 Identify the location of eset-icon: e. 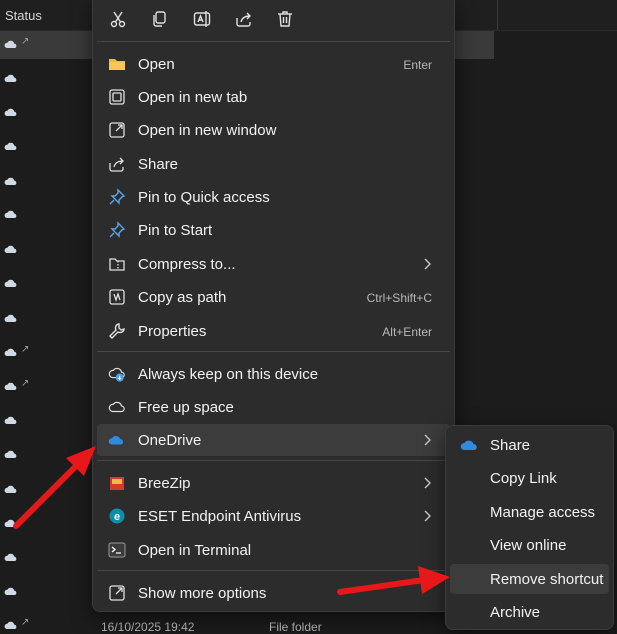
(117, 516).